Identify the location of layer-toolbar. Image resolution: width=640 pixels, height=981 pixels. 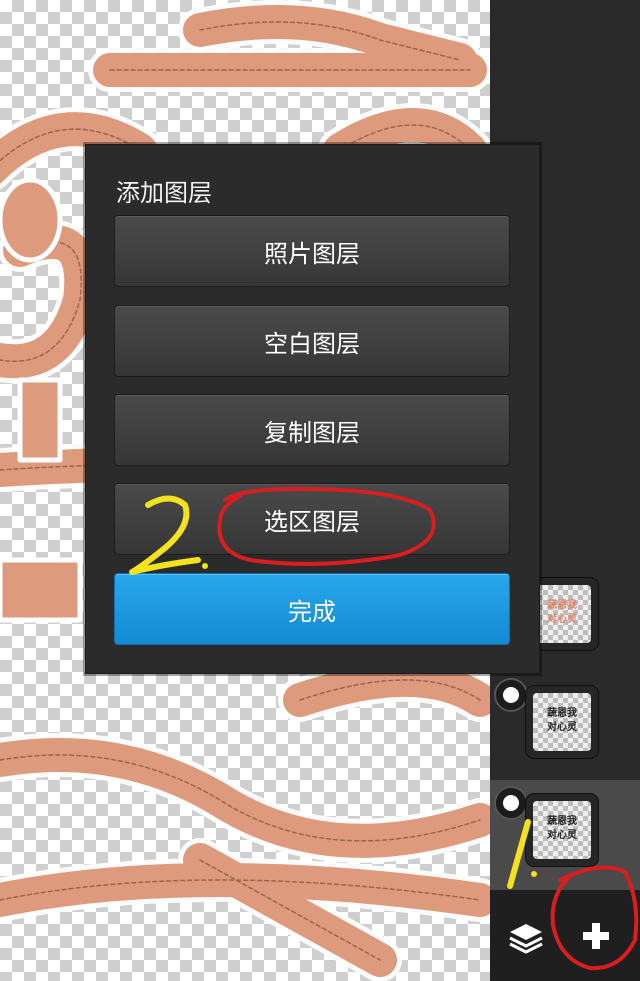
(565, 935).